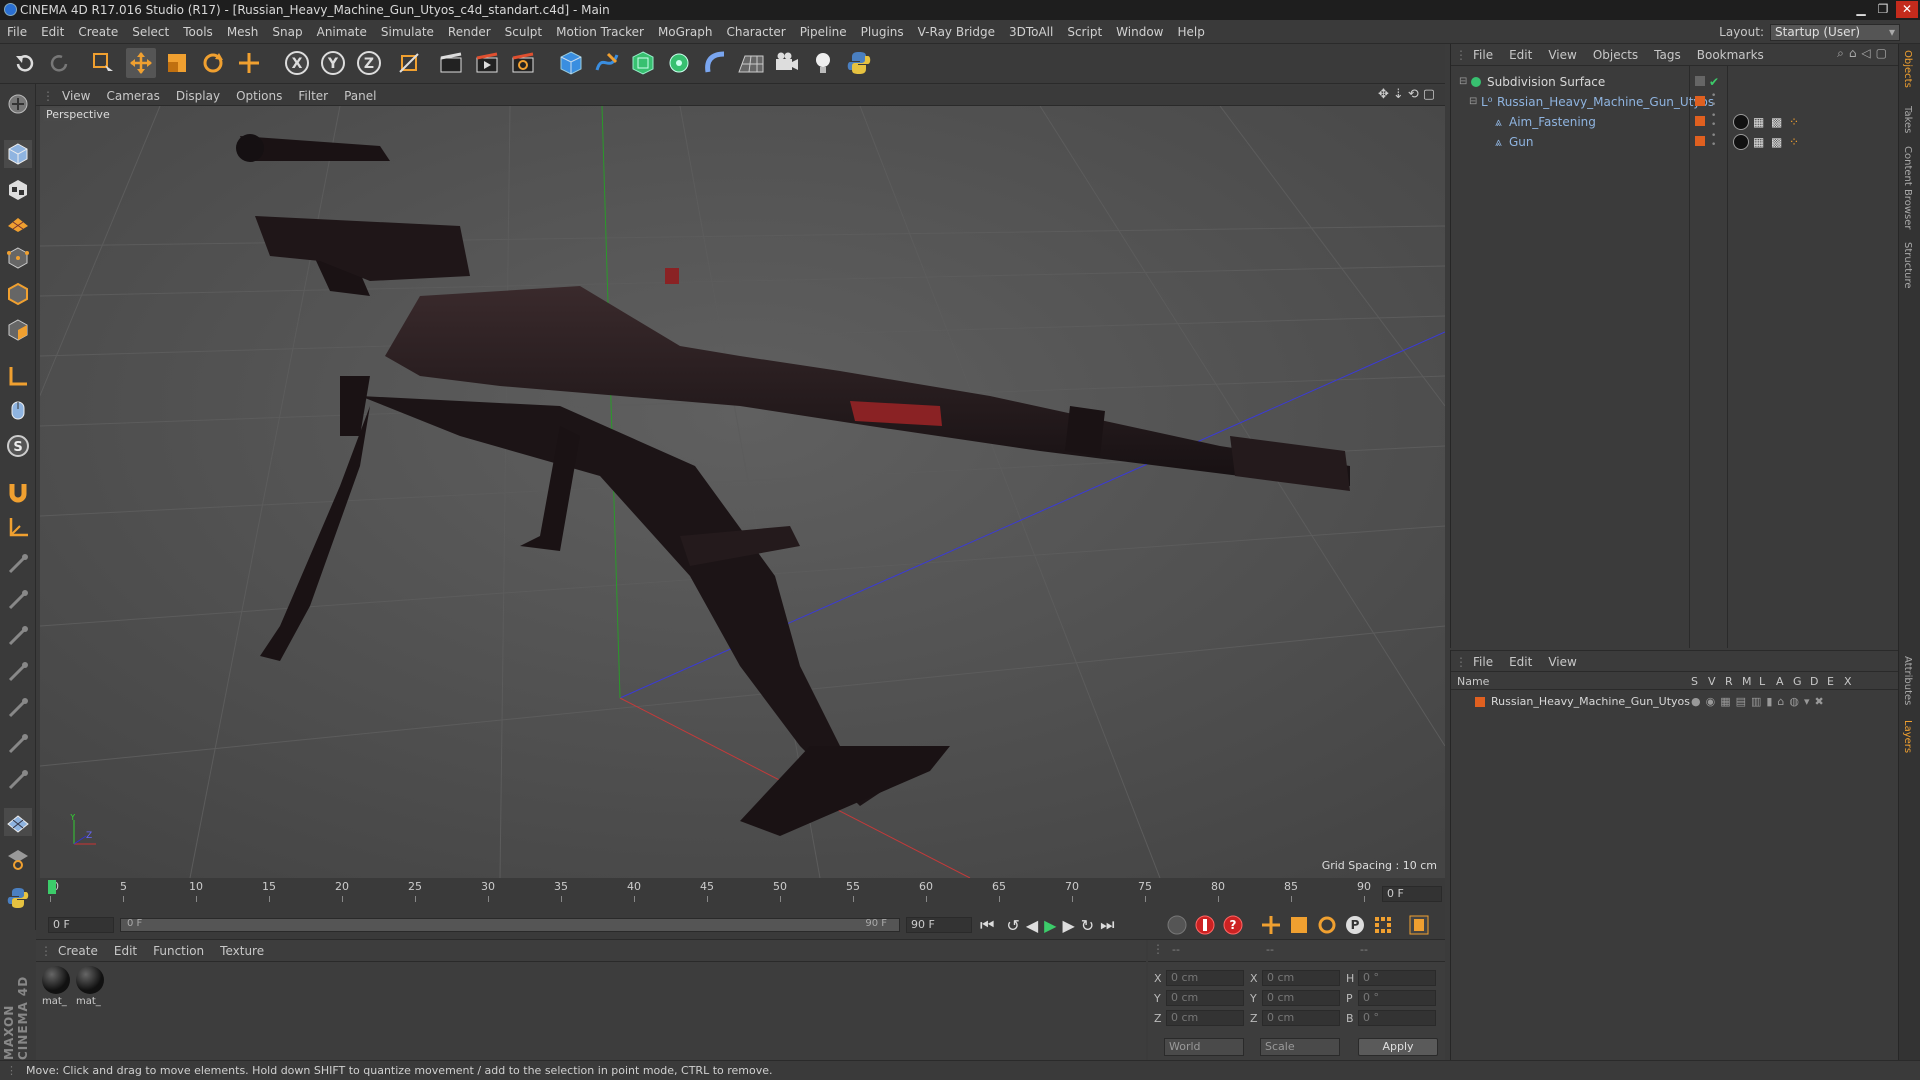  What do you see at coordinates (18, 672) in the screenshot?
I see `sculpt-inflate-button` at bounding box center [18, 672].